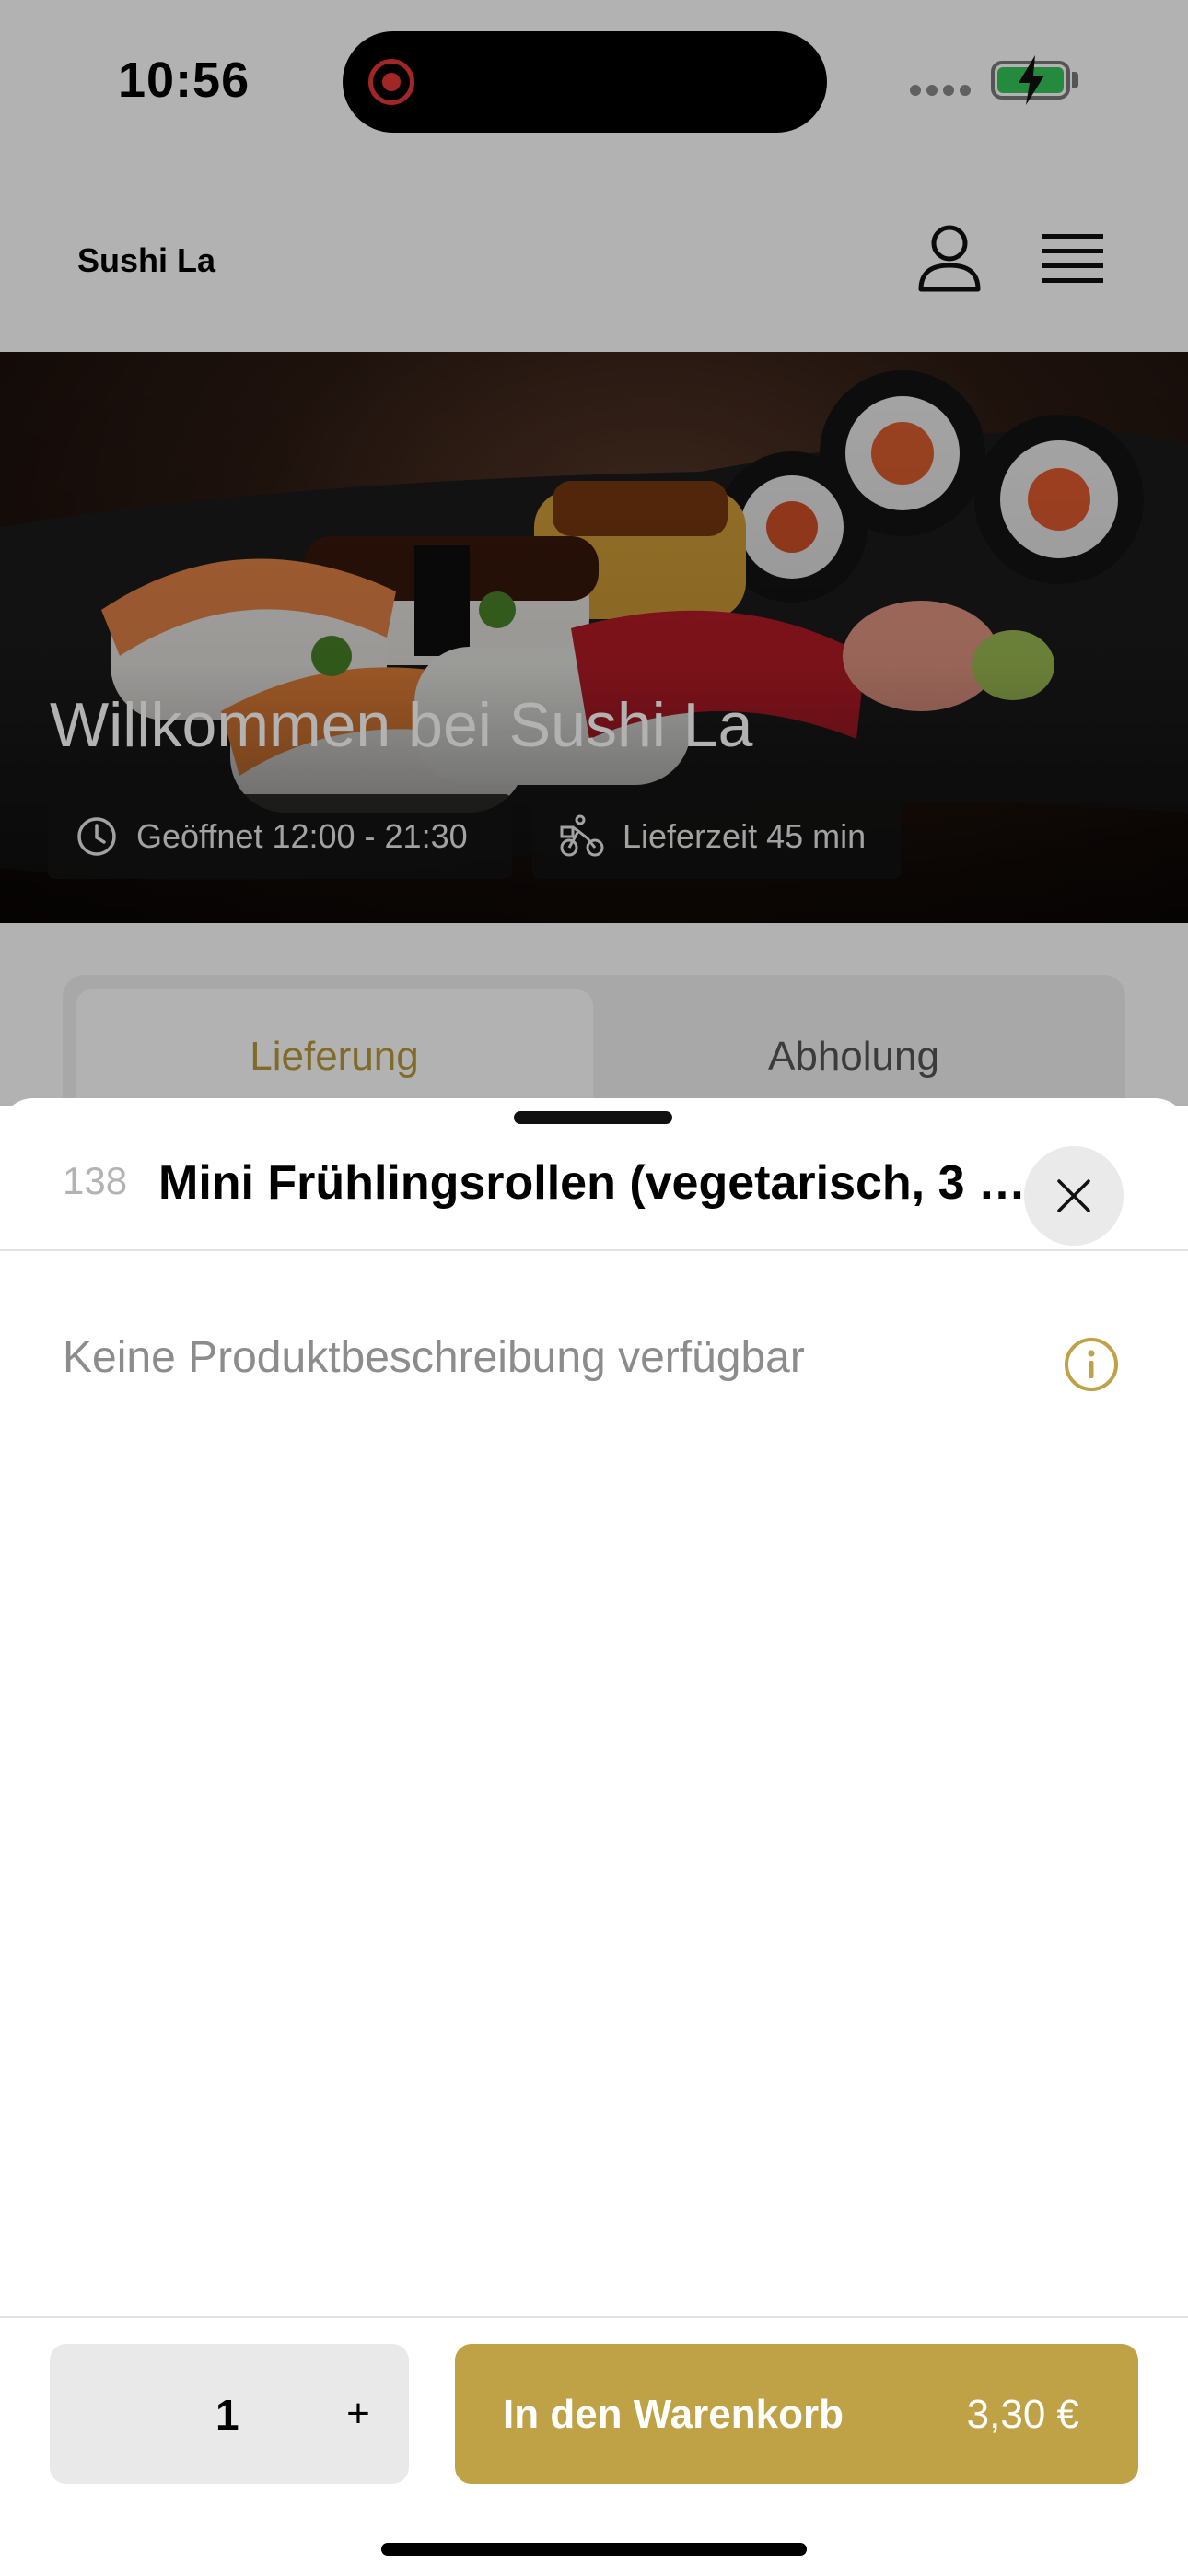  I want to click on quantity-stepper: 1 +, so click(230, 2414).